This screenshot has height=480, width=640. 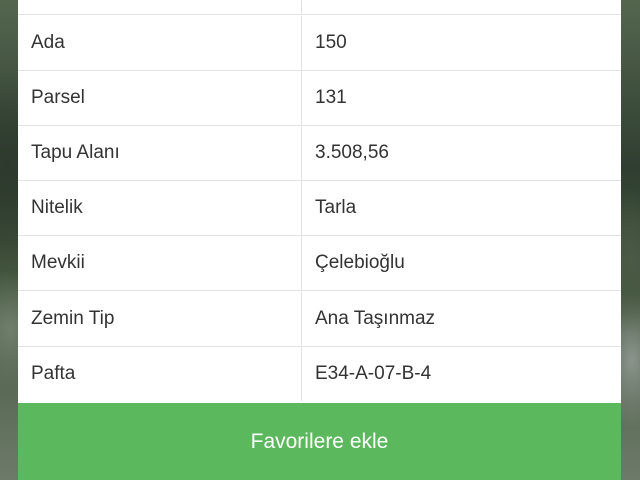 What do you see at coordinates (352, 152) in the screenshot?
I see `row-value: 3.508,56` at bounding box center [352, 152].